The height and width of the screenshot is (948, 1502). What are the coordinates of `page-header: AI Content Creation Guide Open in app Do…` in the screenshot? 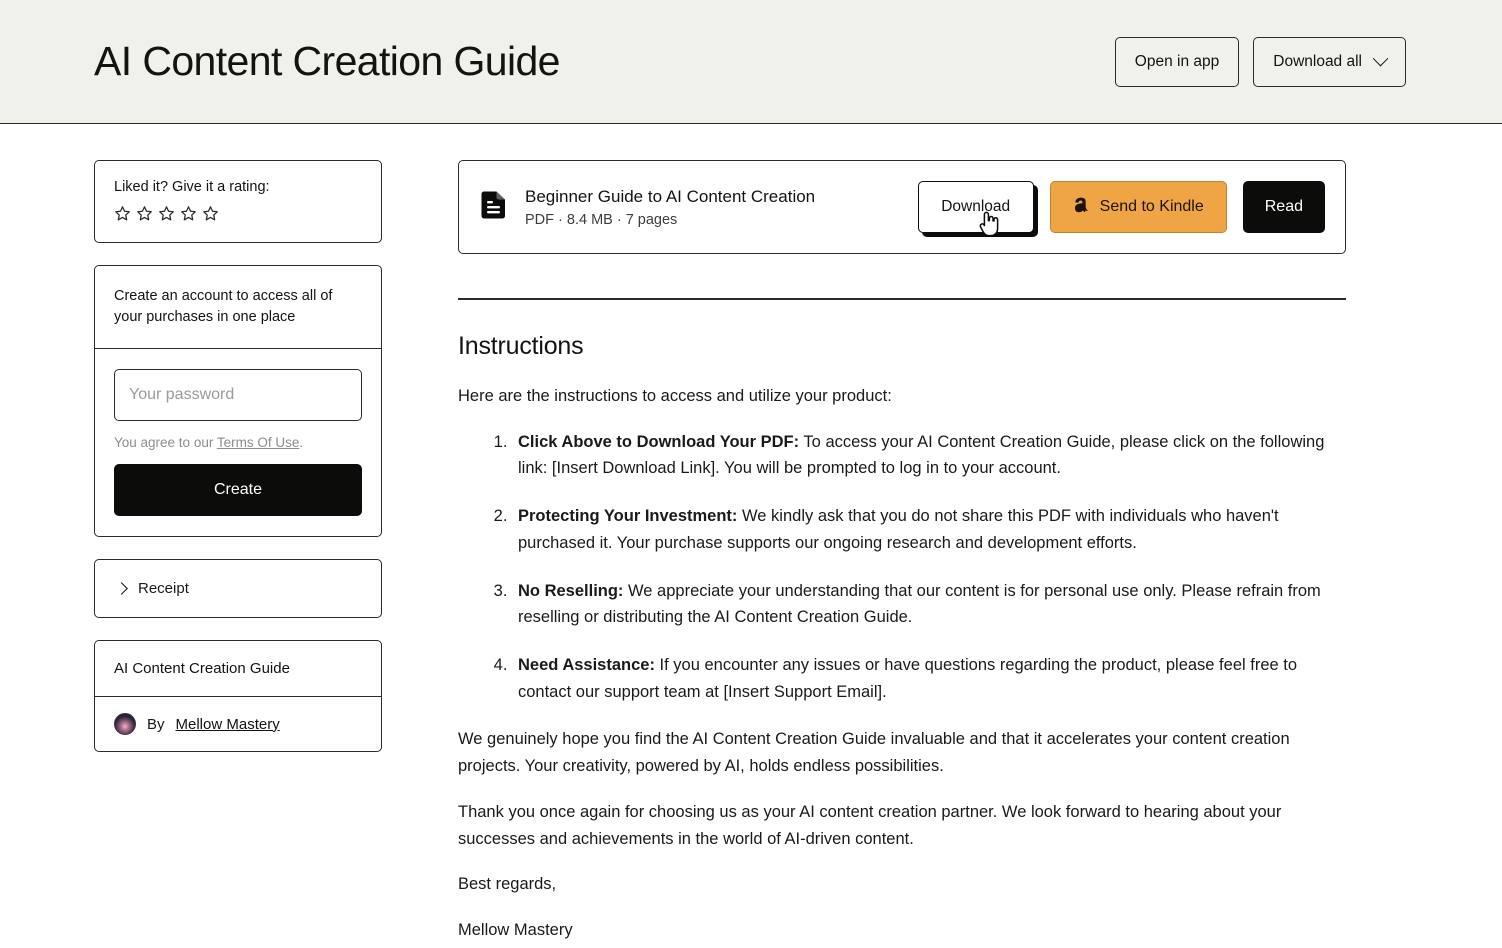 It's located at (751, 62).